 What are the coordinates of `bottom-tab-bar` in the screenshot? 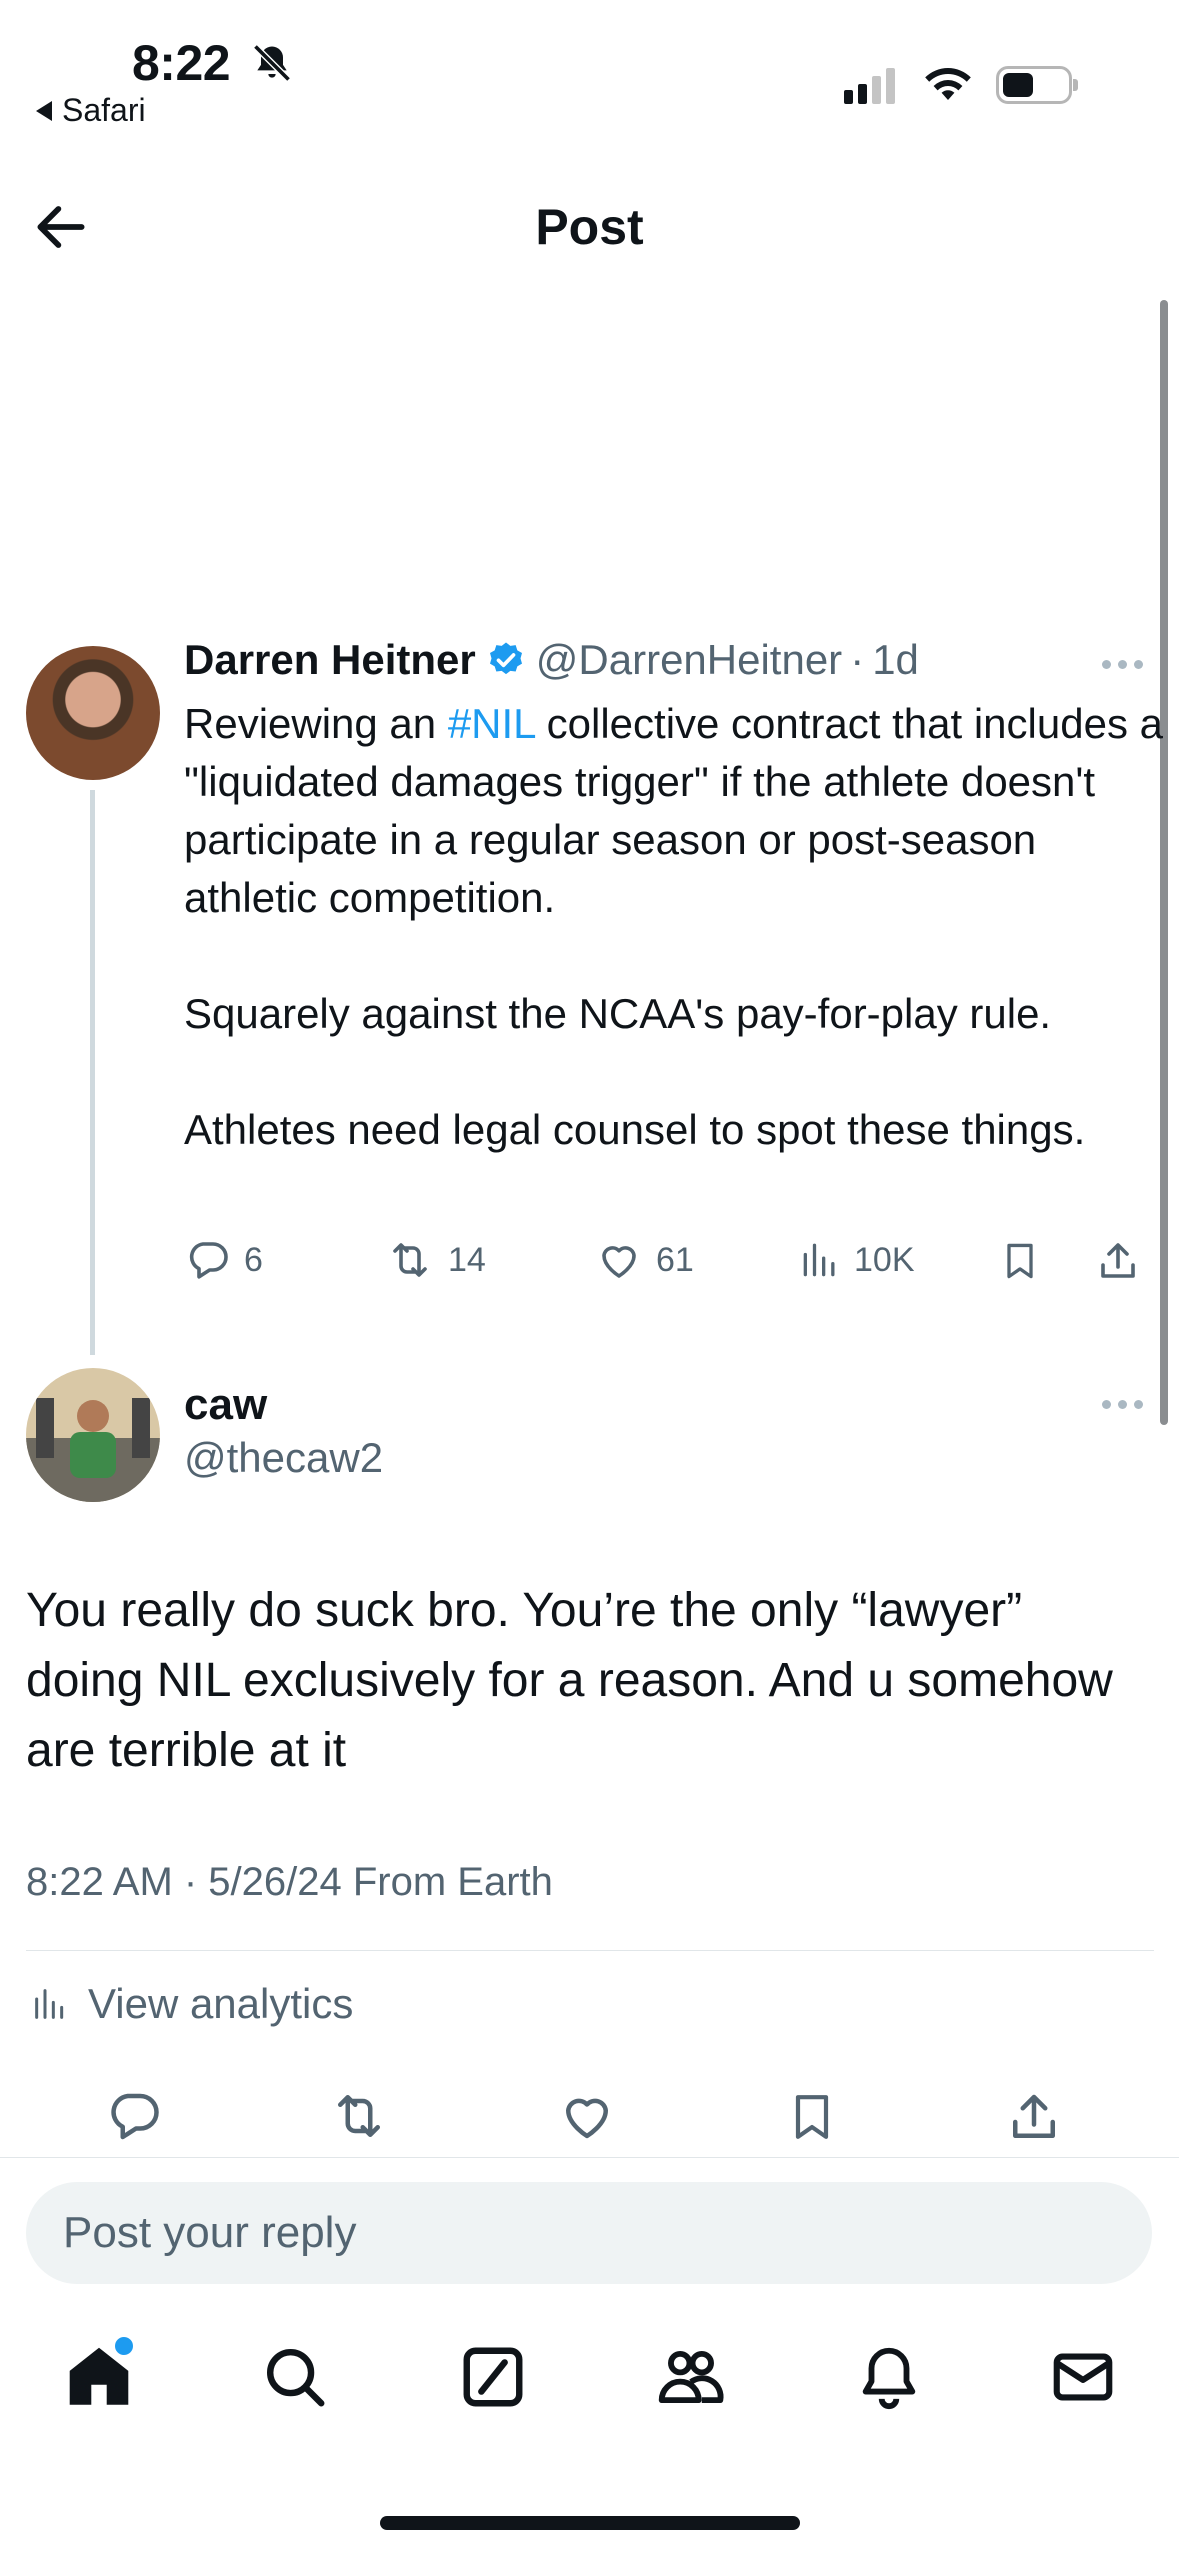 It's located at (589, 2380).